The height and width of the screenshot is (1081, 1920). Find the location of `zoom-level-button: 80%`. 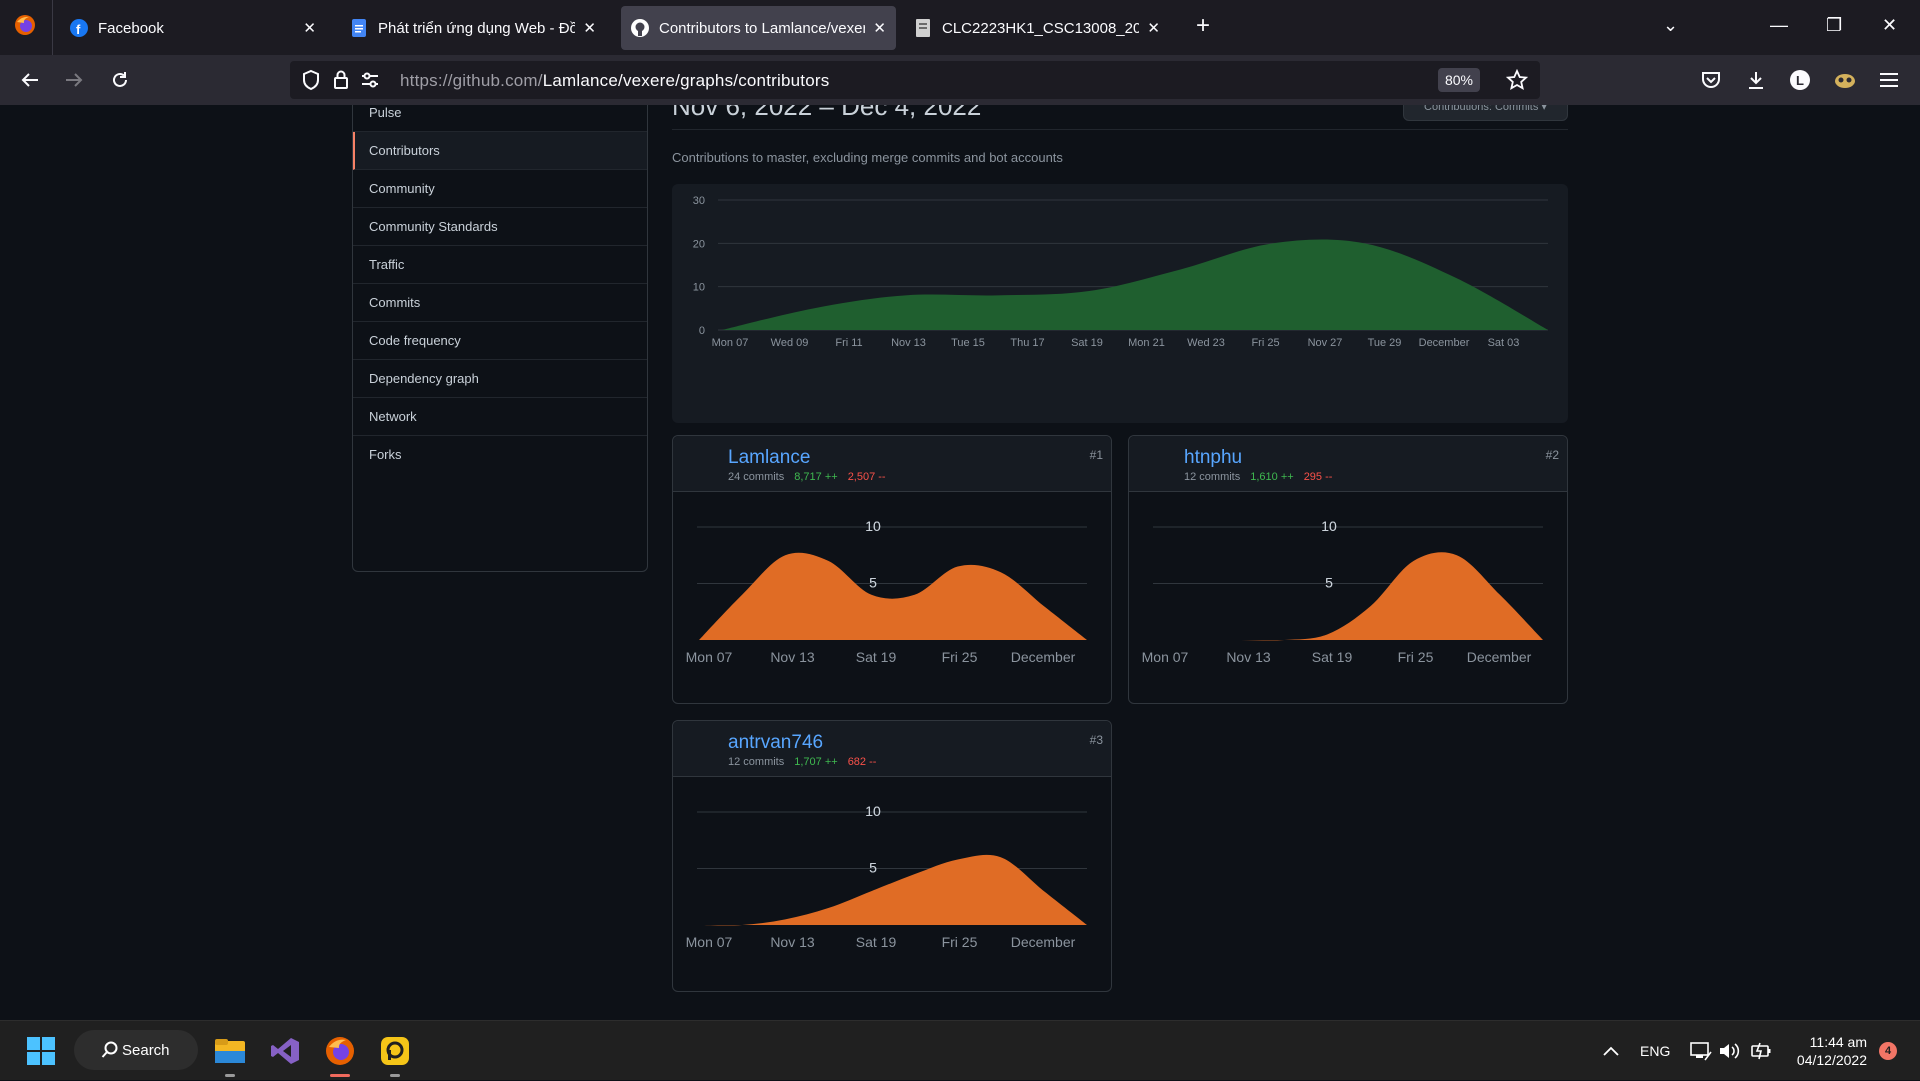

zoom-level-button: 80% is located at coordinates (1459, 80).